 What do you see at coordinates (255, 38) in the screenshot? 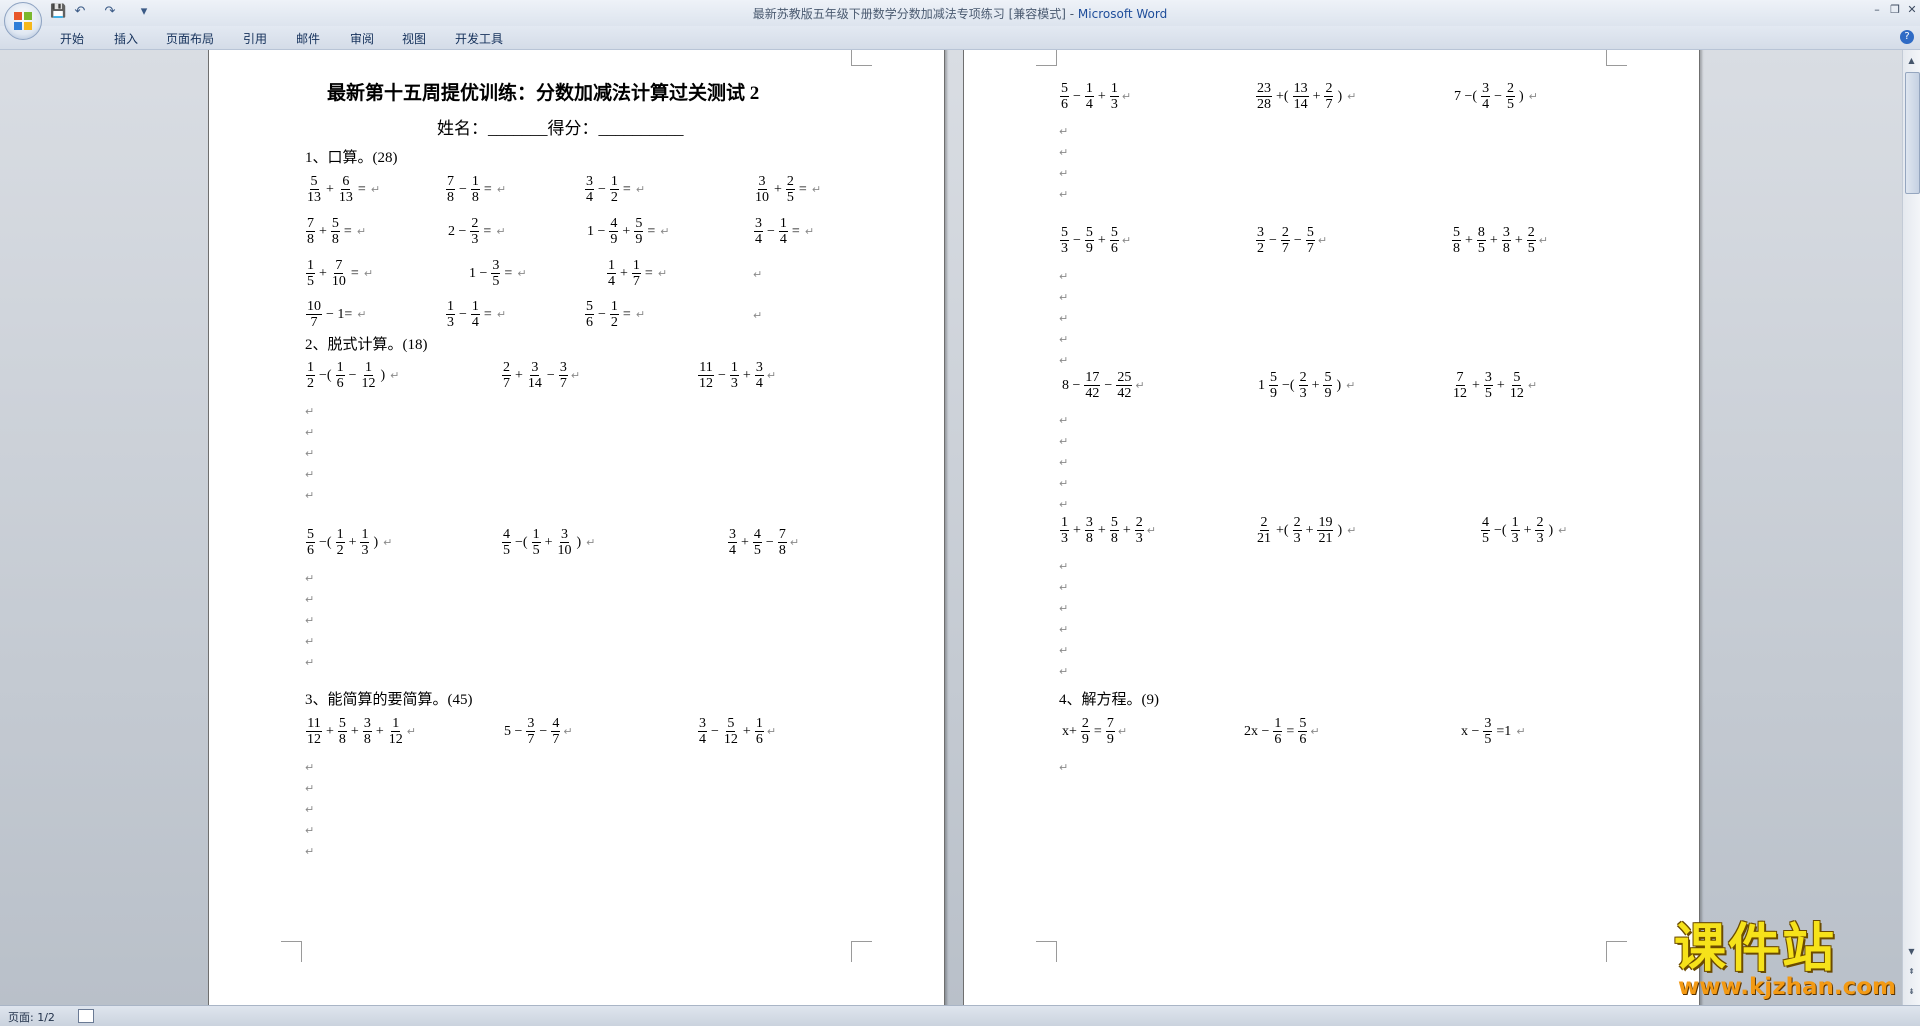
I see `tab-references: 引用` at bounding box center [255, 38].